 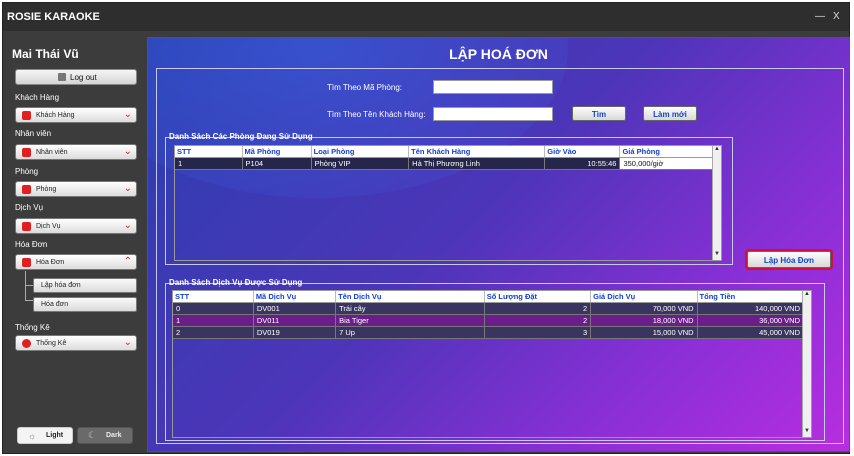 What do you see at coordinates (364, 87) in the screenshot?
I see `search-room-label: Tìm Theo Mã Phòng:` at bounding box center [364, 87].